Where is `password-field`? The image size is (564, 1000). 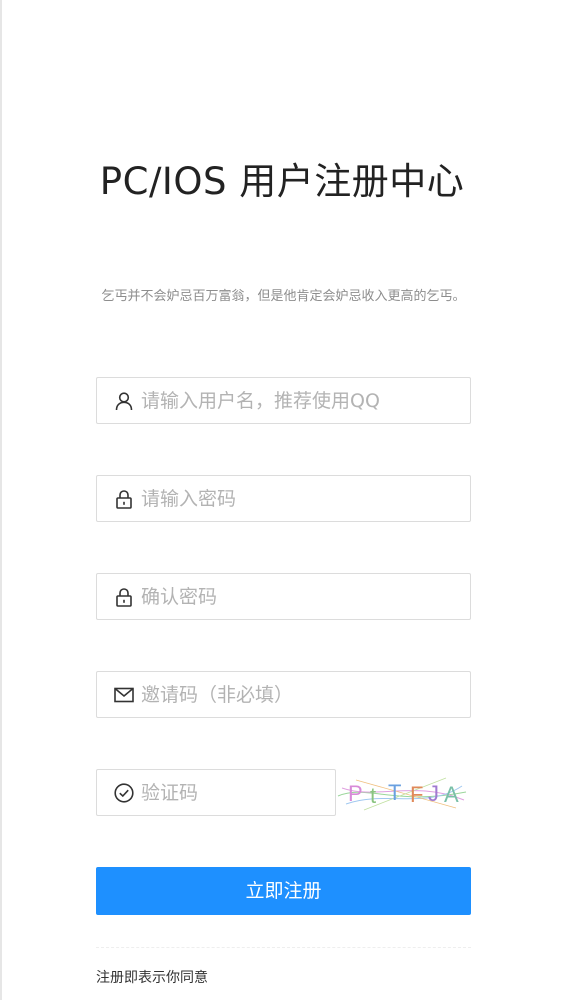
password-field is located at coordinates (283, 498).